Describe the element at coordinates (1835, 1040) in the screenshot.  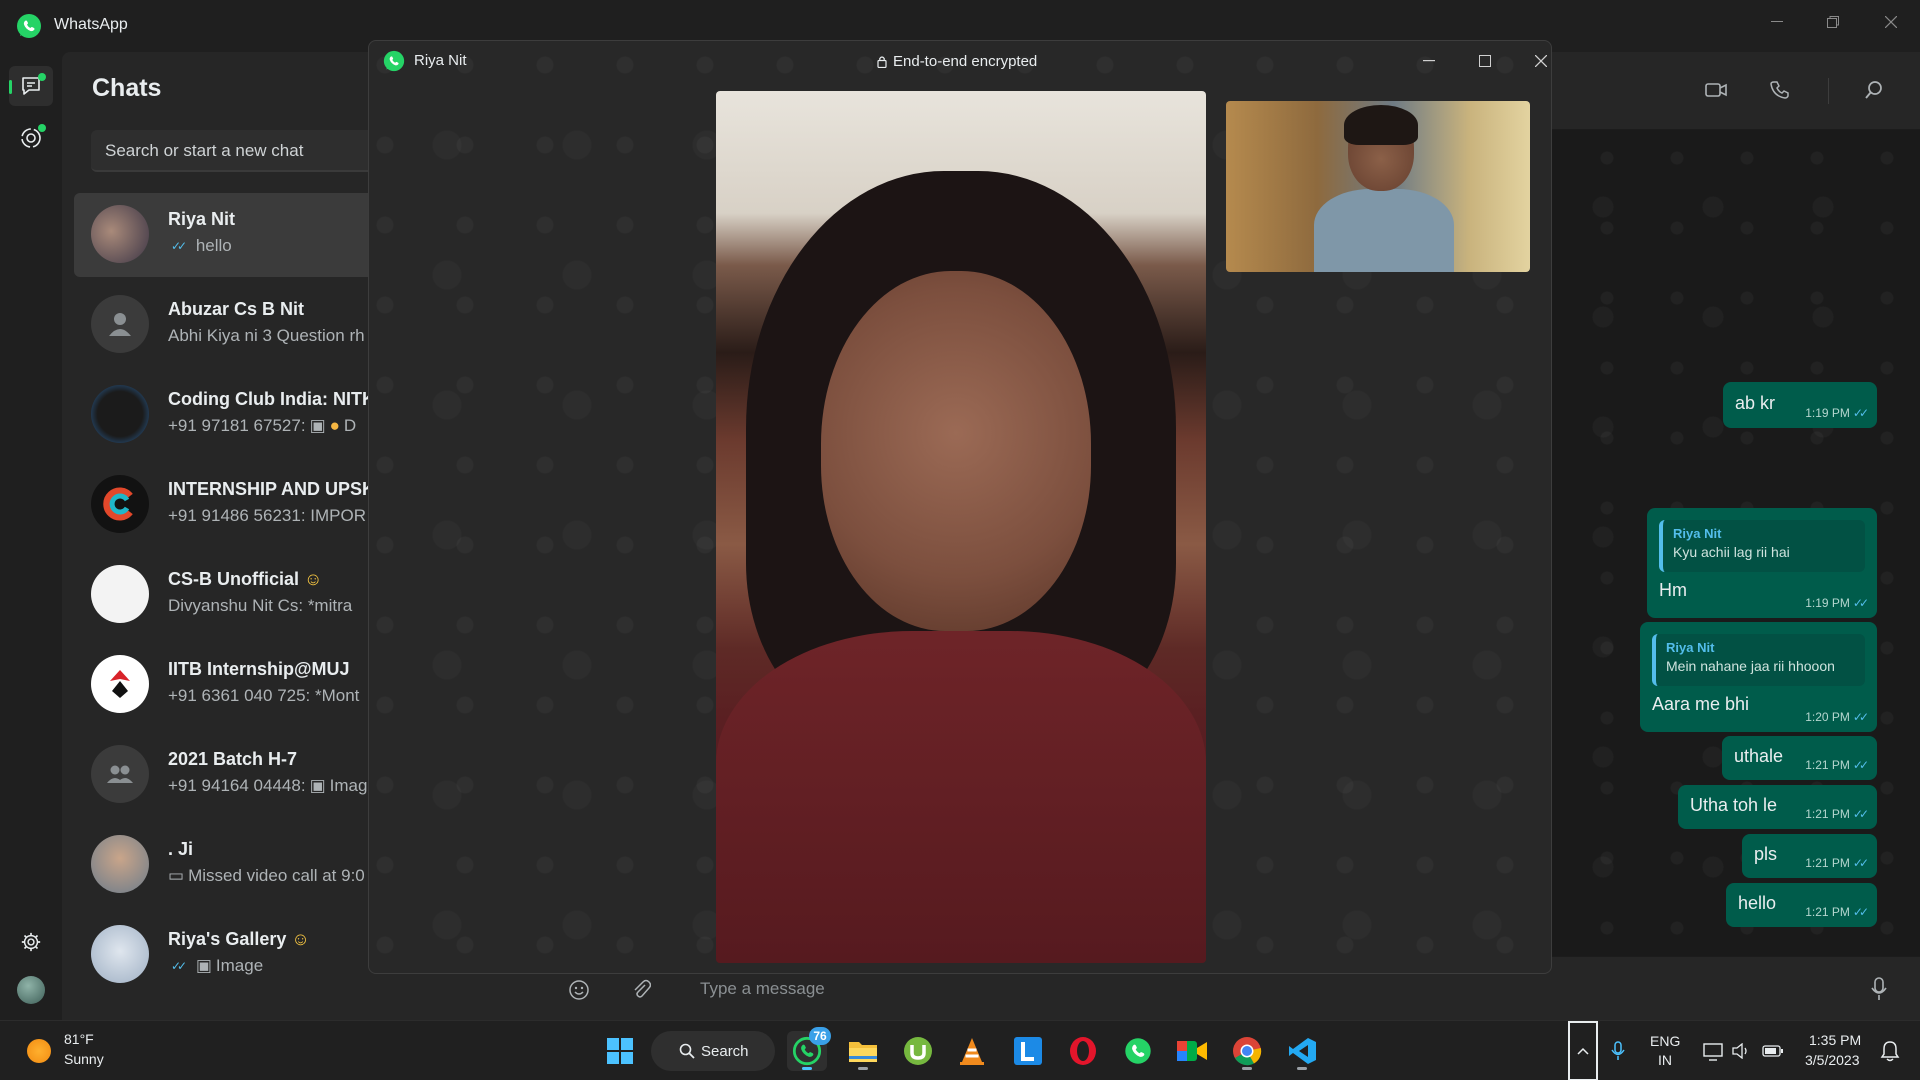
I see `clock-time: 1:35 PM` at that location.